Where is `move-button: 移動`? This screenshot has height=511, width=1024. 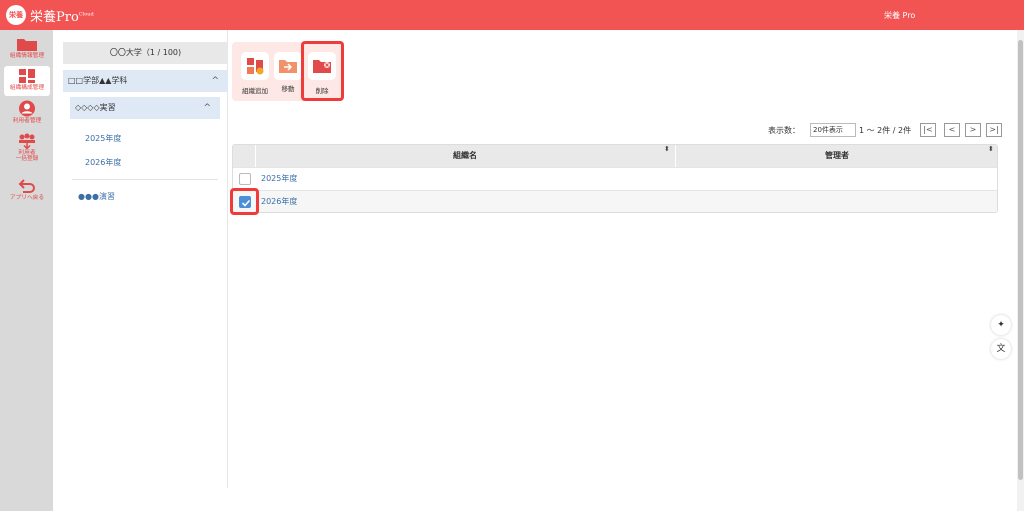 move-button: 移動 is located at coordinates (288, 72).